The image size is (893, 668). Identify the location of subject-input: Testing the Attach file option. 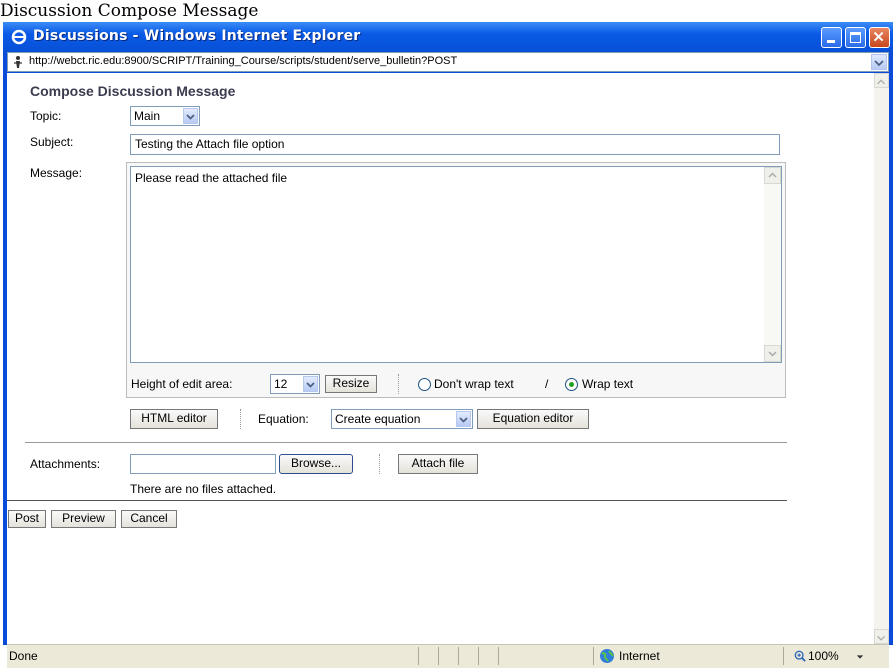
(455, 144).